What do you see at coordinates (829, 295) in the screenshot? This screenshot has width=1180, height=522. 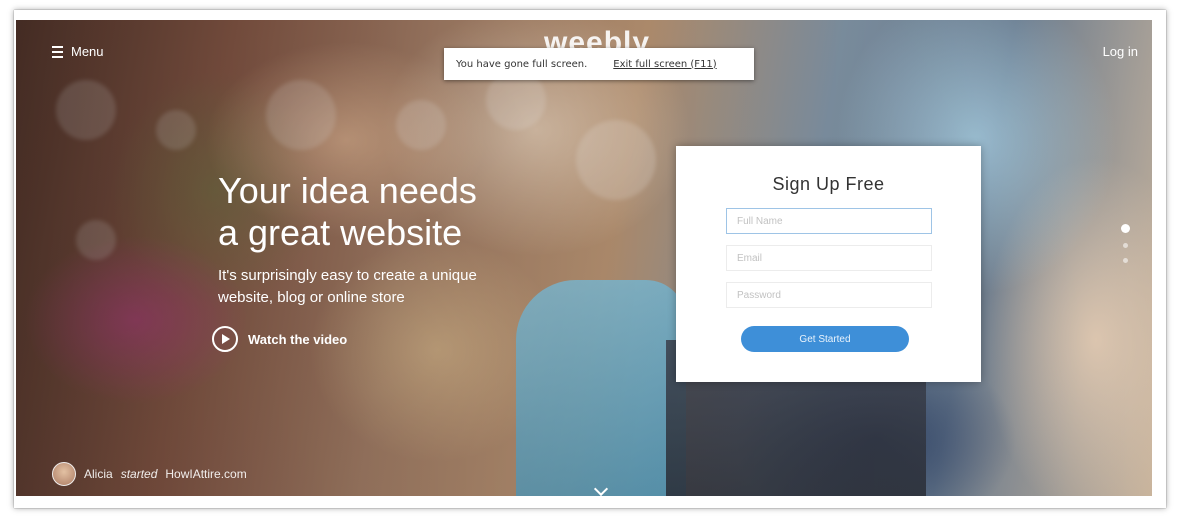 I see `password-field` at bounding box center [829, 295].